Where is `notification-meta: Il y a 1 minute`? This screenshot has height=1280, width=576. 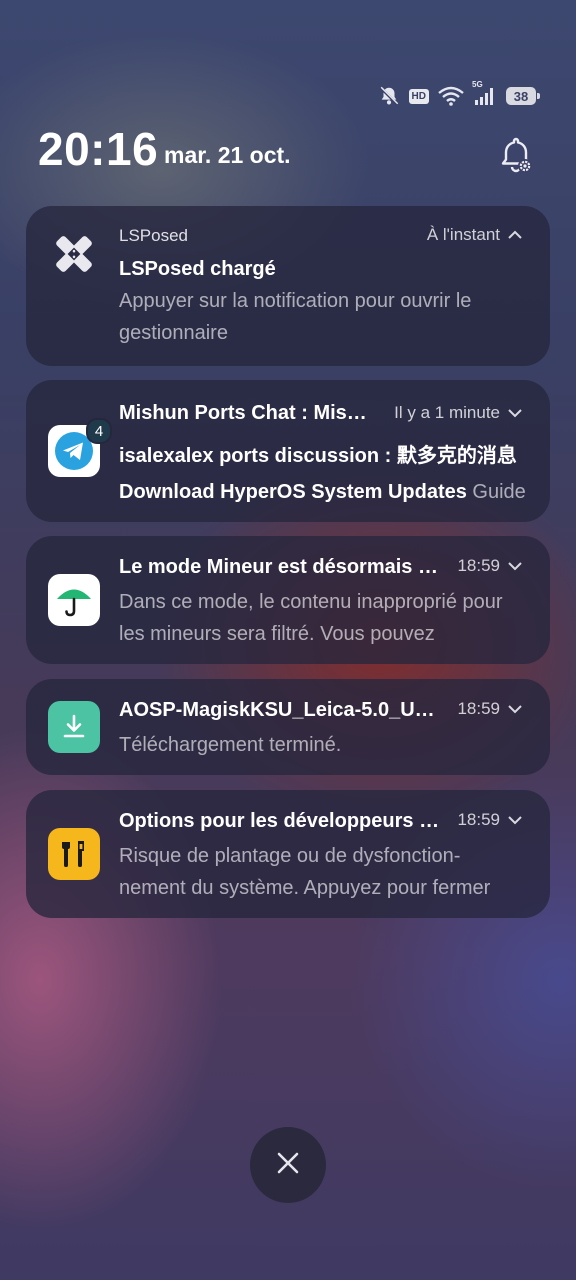 notification-meta: Il y a 1 minute is located at coordinates (458, 413).